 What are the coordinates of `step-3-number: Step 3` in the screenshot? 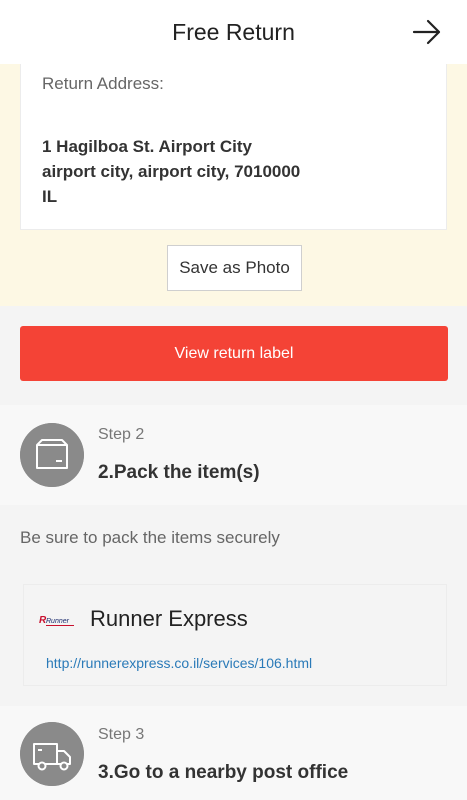 It's located at (121, 734).